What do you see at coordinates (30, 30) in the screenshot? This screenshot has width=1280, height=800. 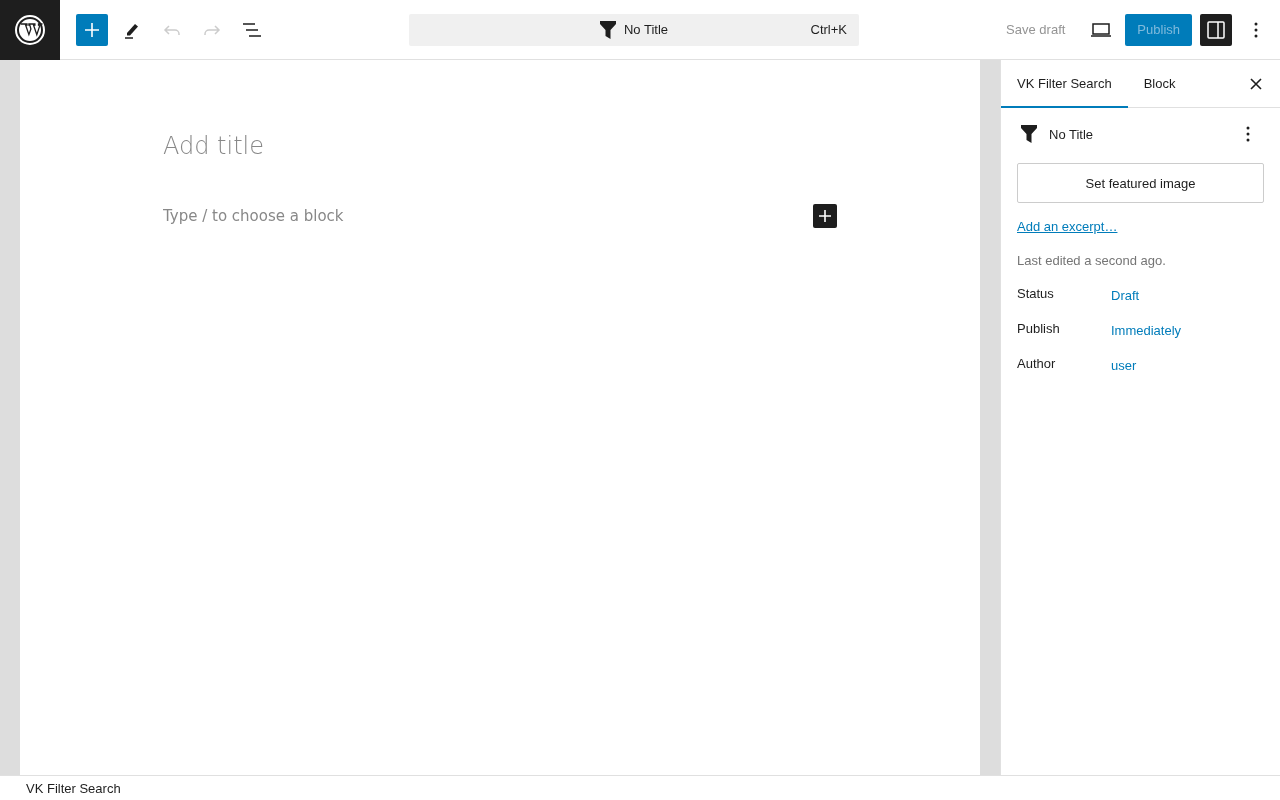 I see `wordpress-logo` at bounding box center [30, 30].